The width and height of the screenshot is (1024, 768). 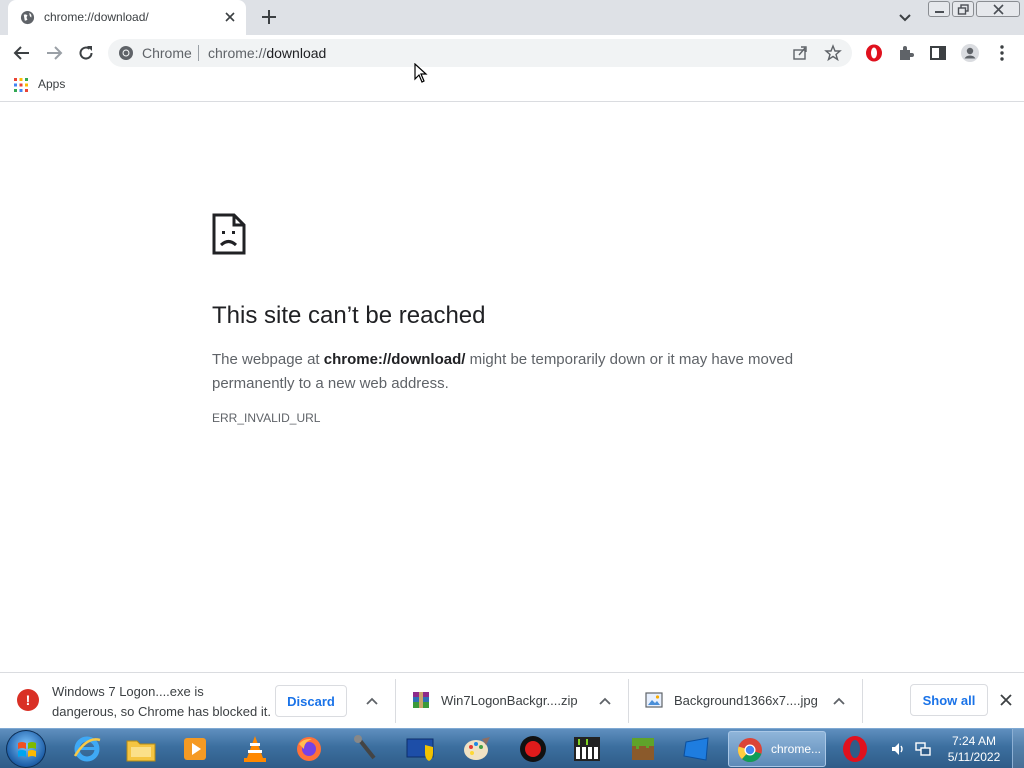 I want to click on blue-tile-app, so click(x=697, y=749).